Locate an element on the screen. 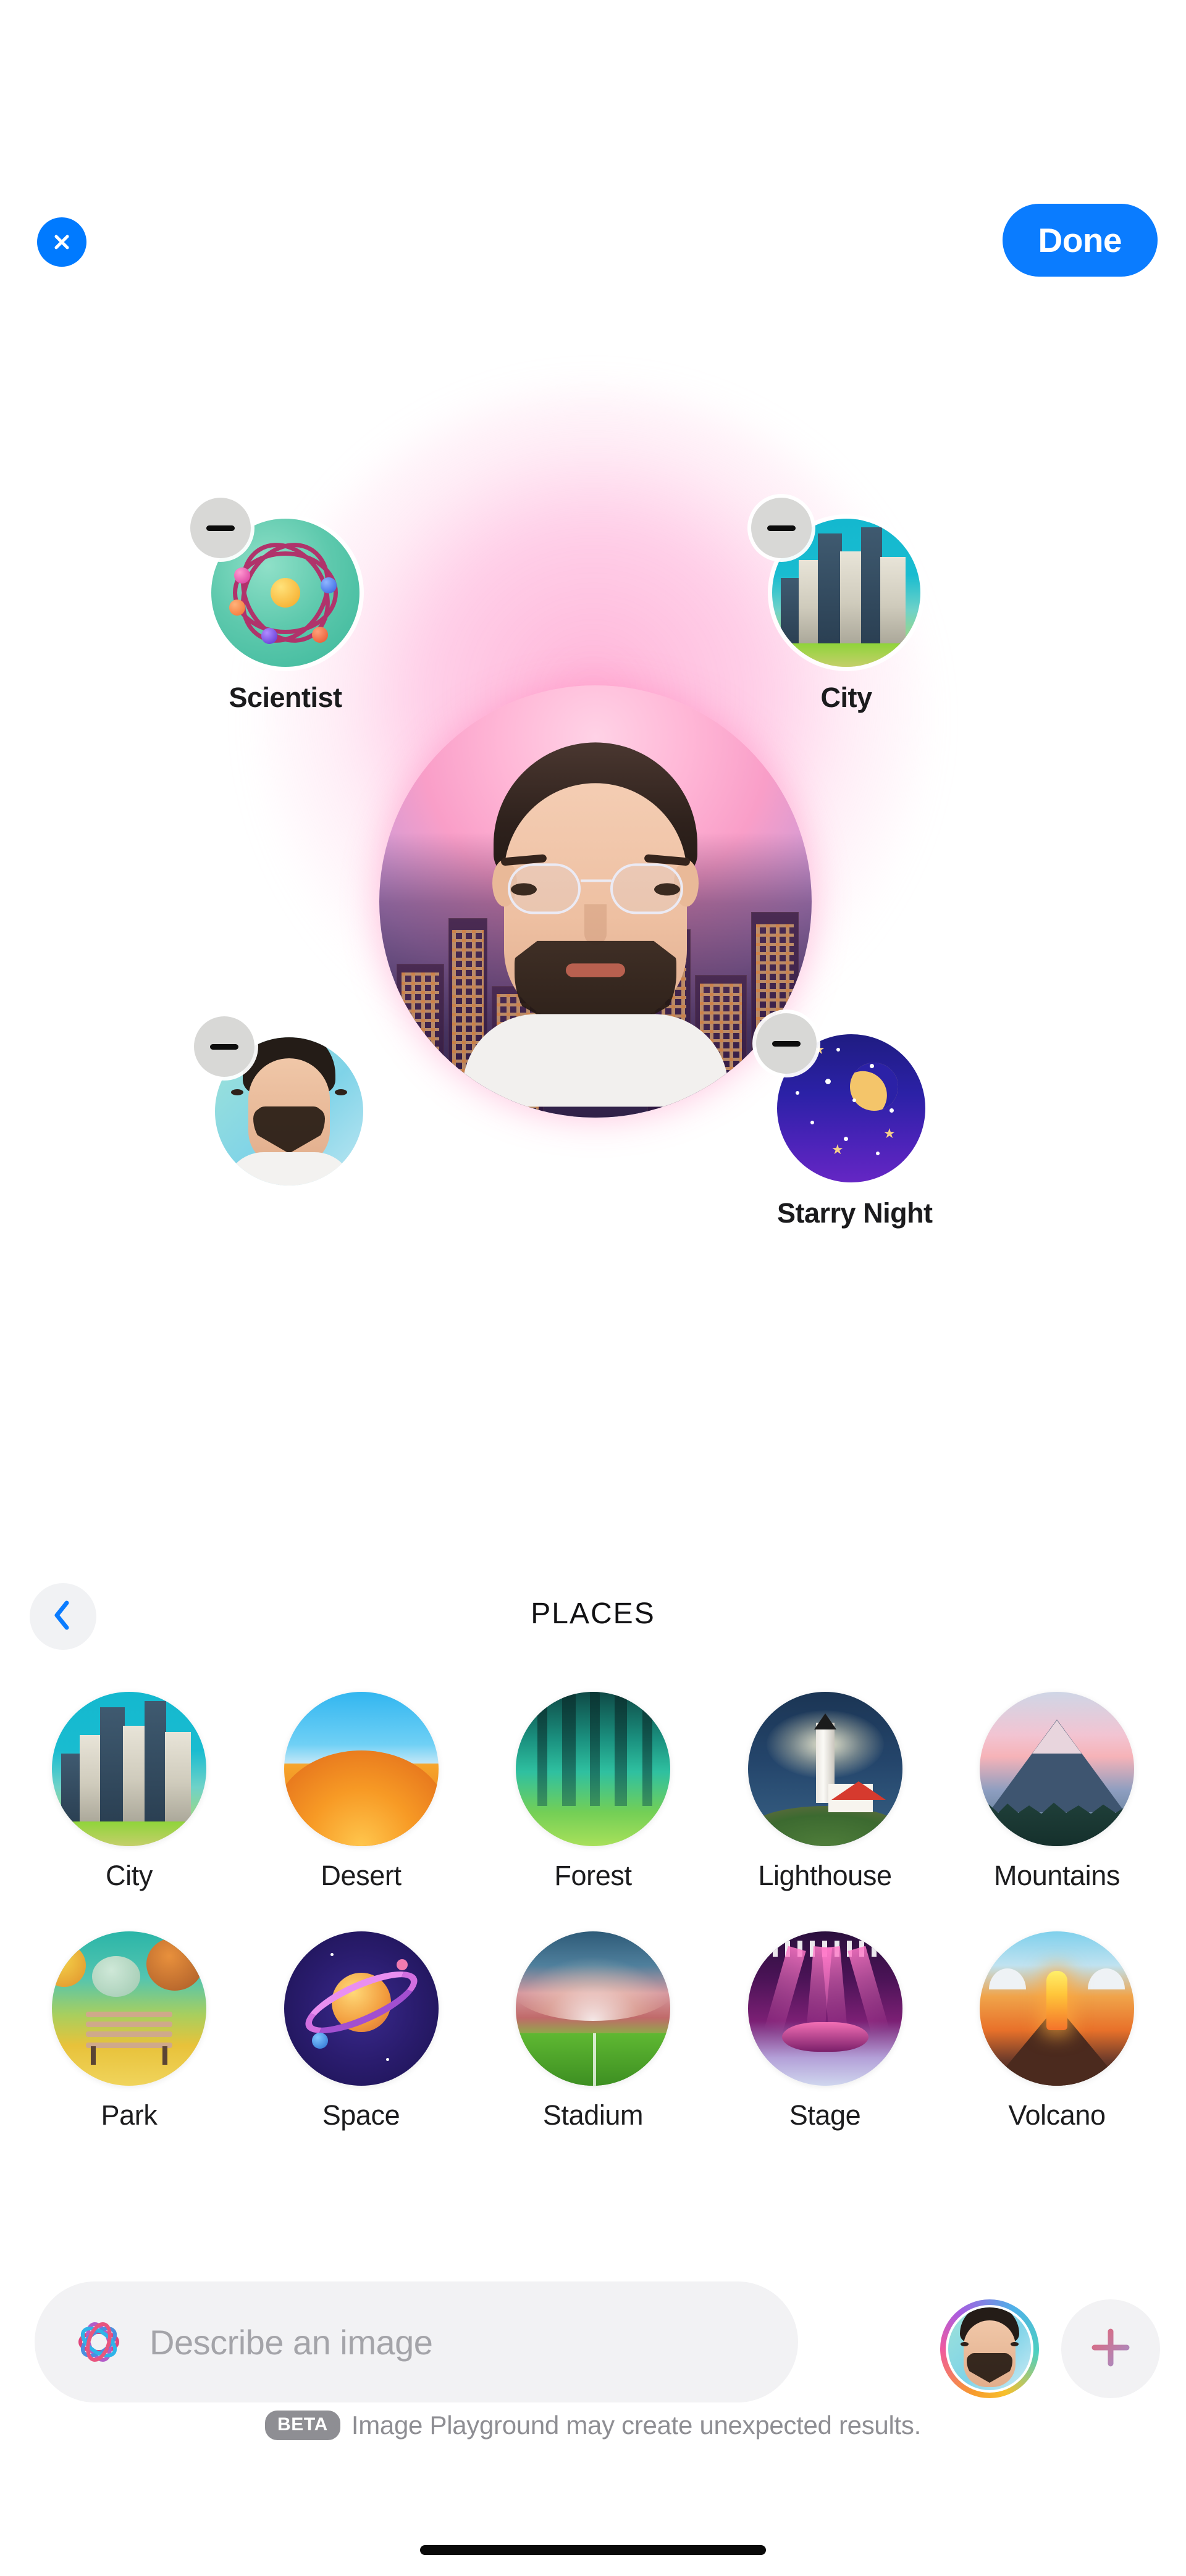 The image size is (1186, 2576). home-indicator is located at coordinates (593, 2550).